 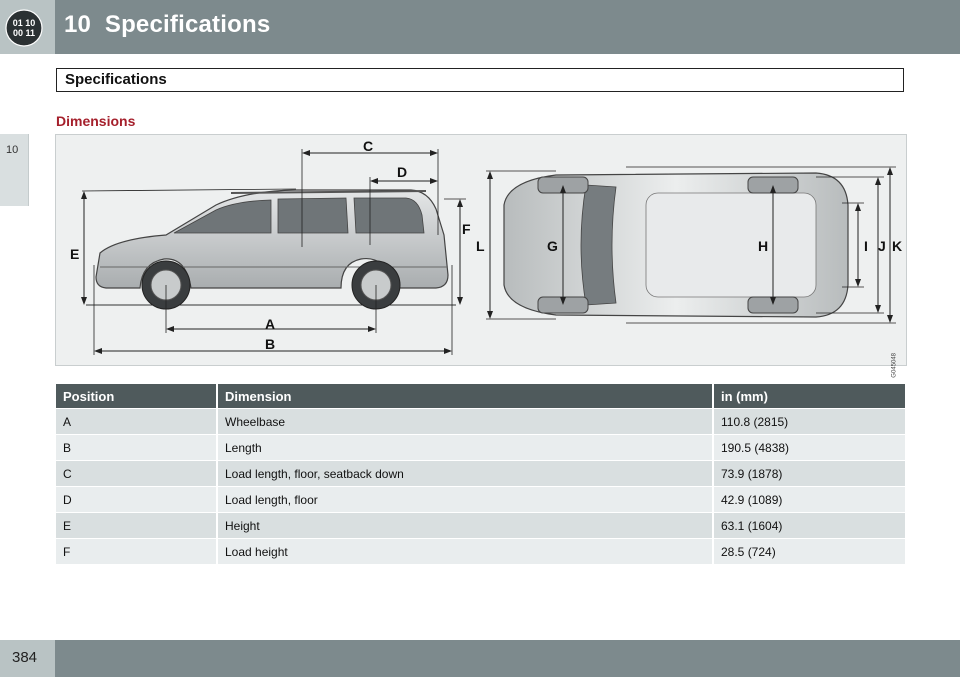 What do you see at coordinates (882, 246) in the screenshot?
I see `dim-label-j: J` at bounding box center [882, 246].